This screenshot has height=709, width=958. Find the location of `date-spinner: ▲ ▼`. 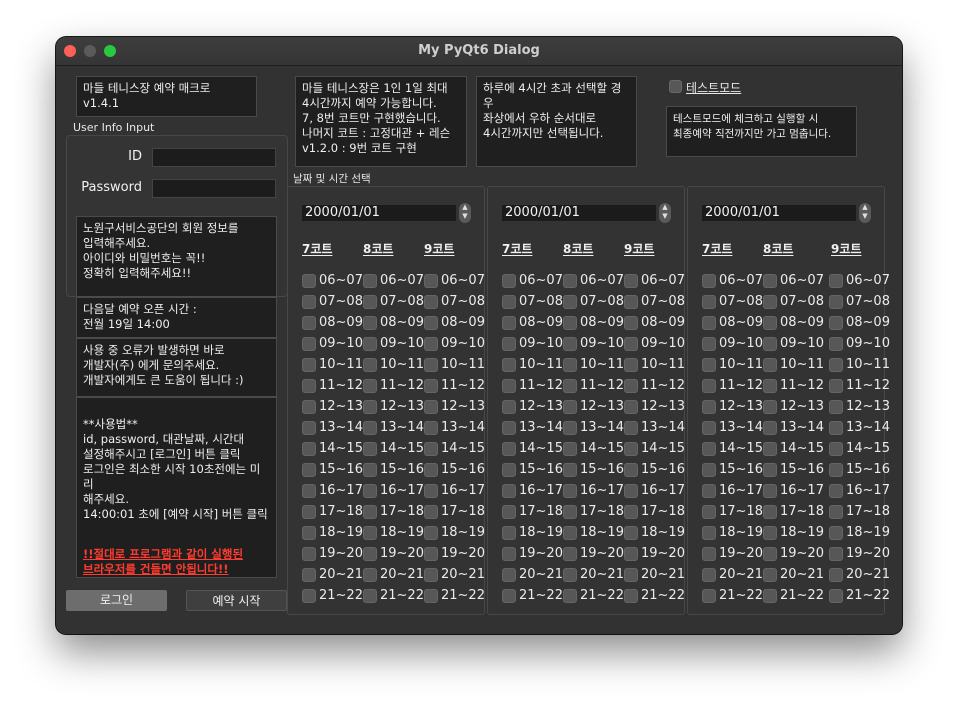

date-spinner: ▲ ▼ is located at coordinates (665, 213).